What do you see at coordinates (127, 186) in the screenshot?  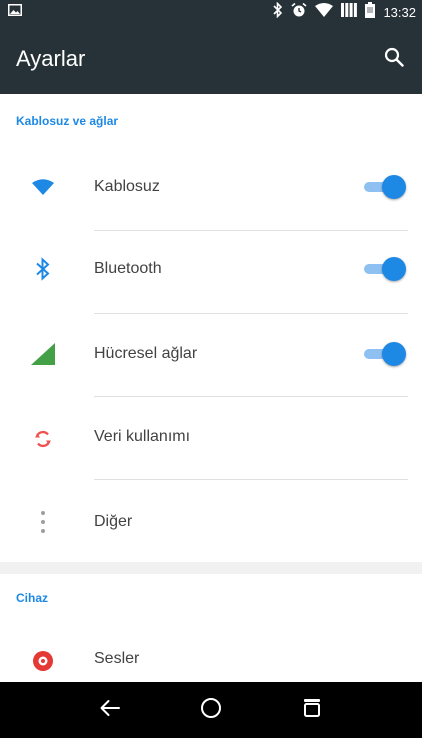 I see `settings-item-label: Kablosuz` at bounding box center [127, 186].